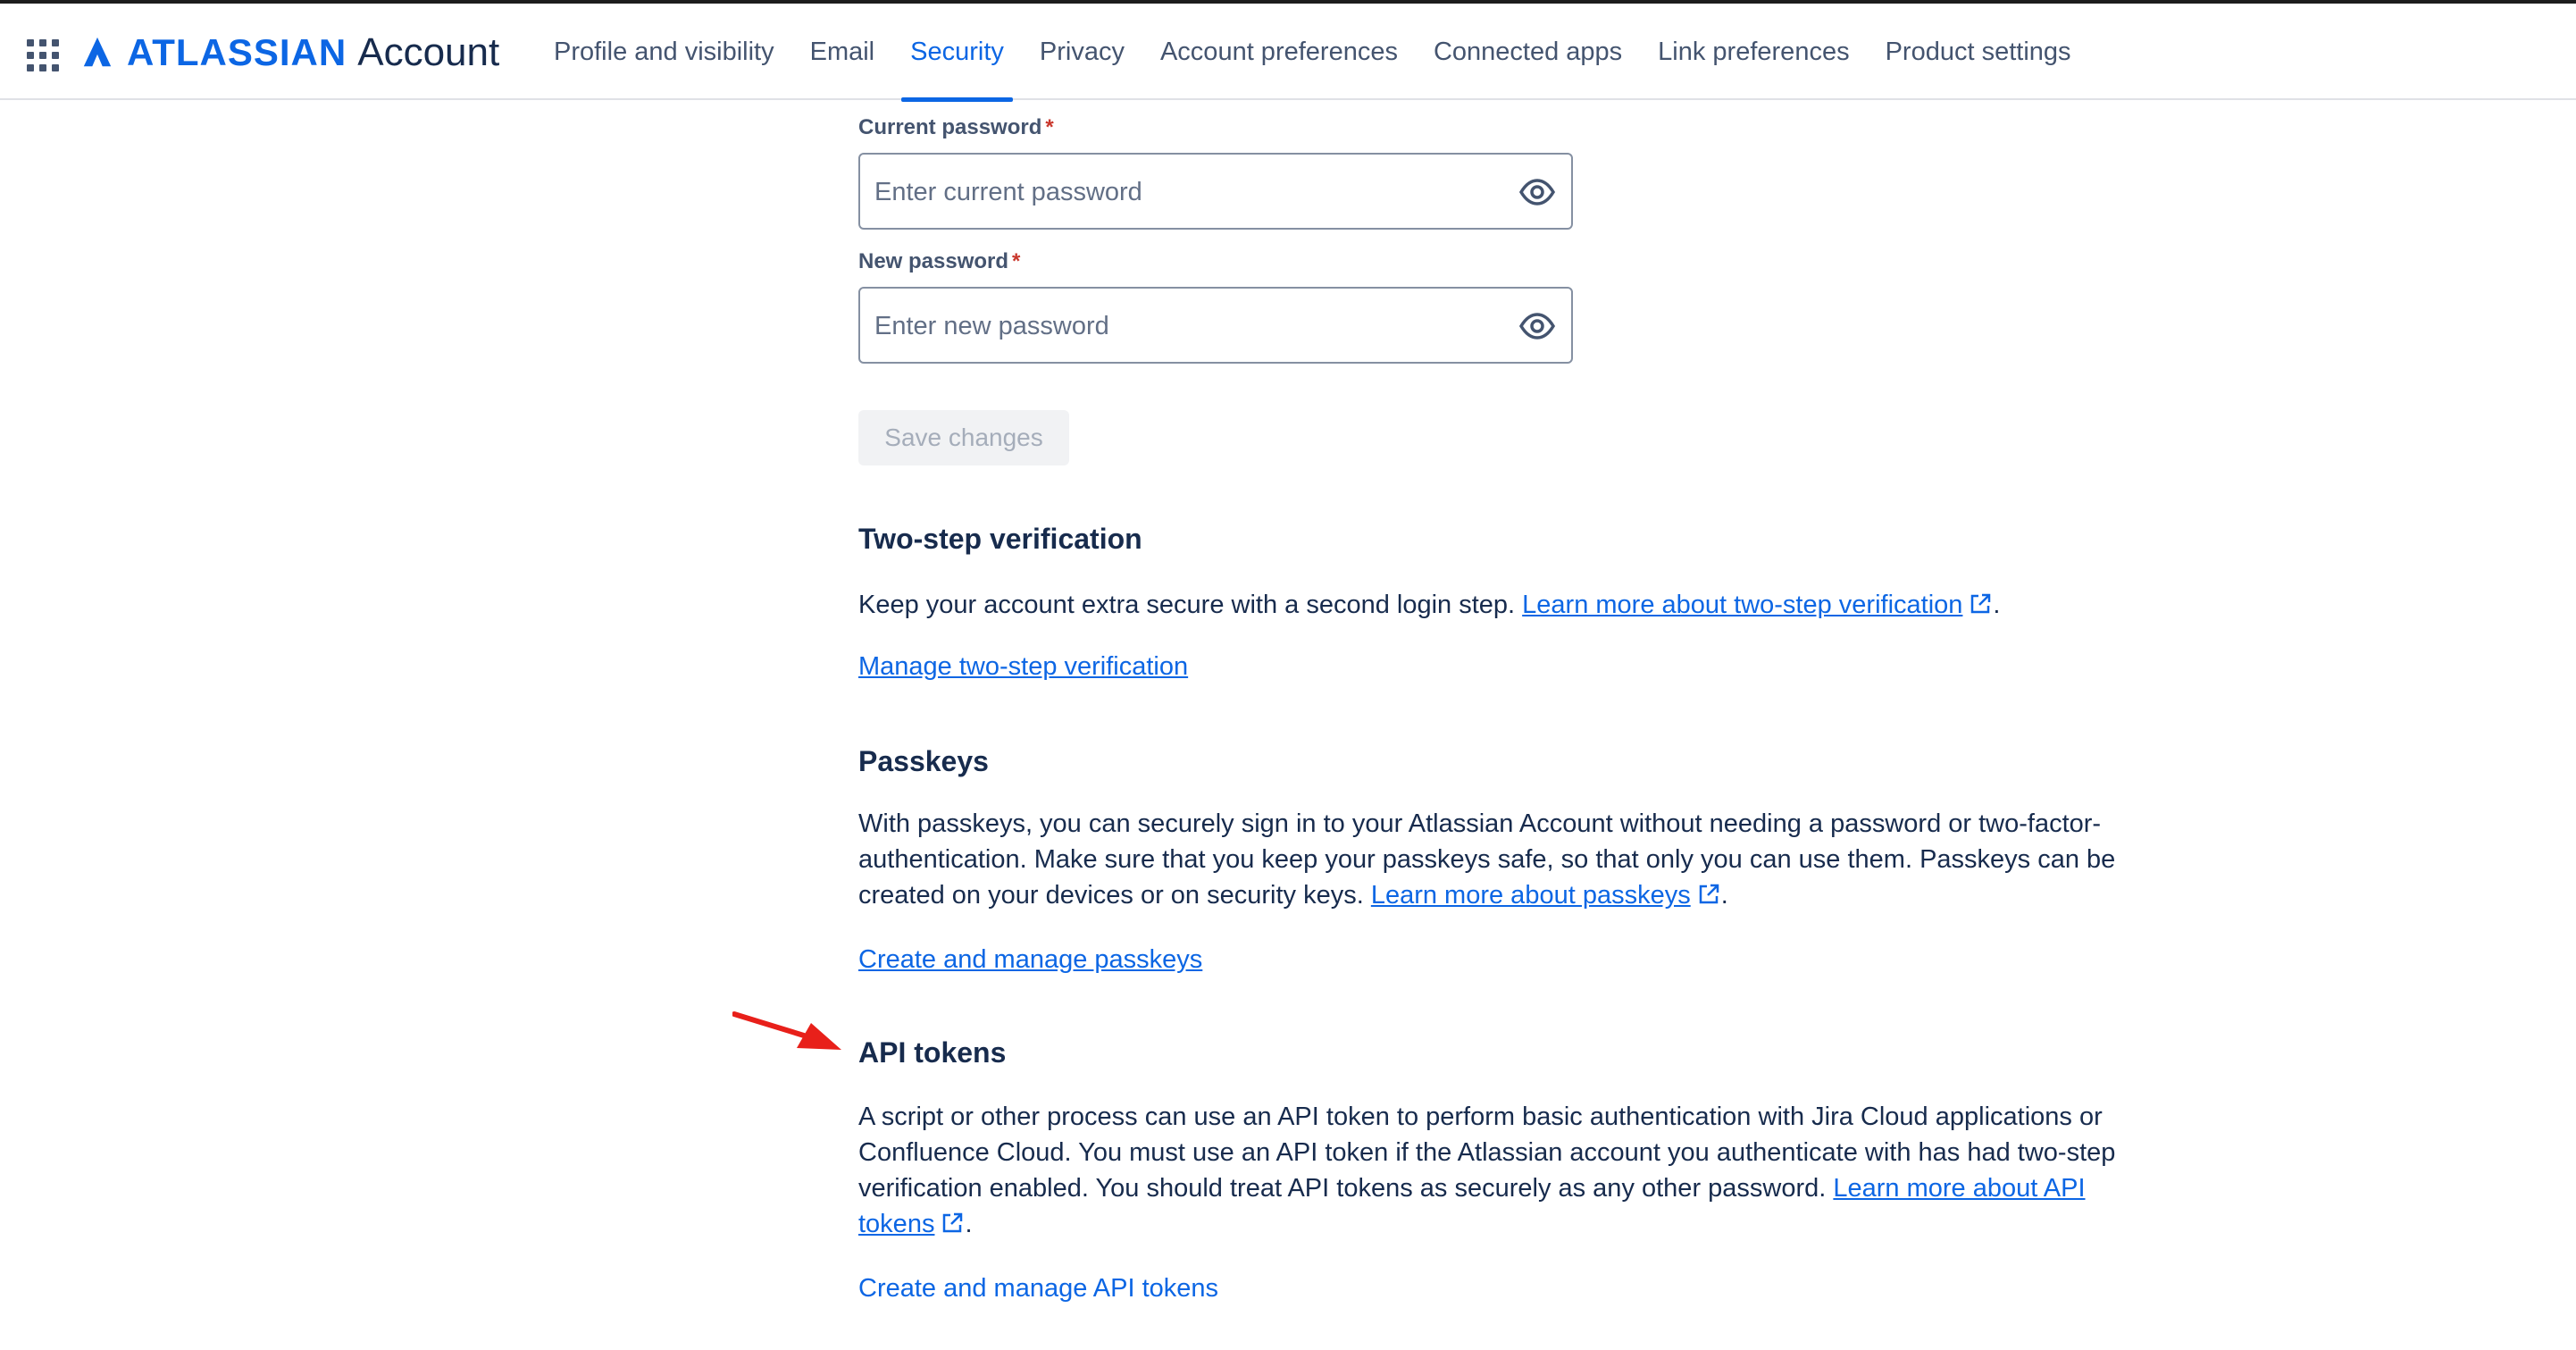 Image resolution: width=2576 pixels, height=1350 pixels. Describe the element at coordinates (1531, 895) in the screenshot. I see `passkeys-learn-more-link: Learn more about passkeys` at that location.